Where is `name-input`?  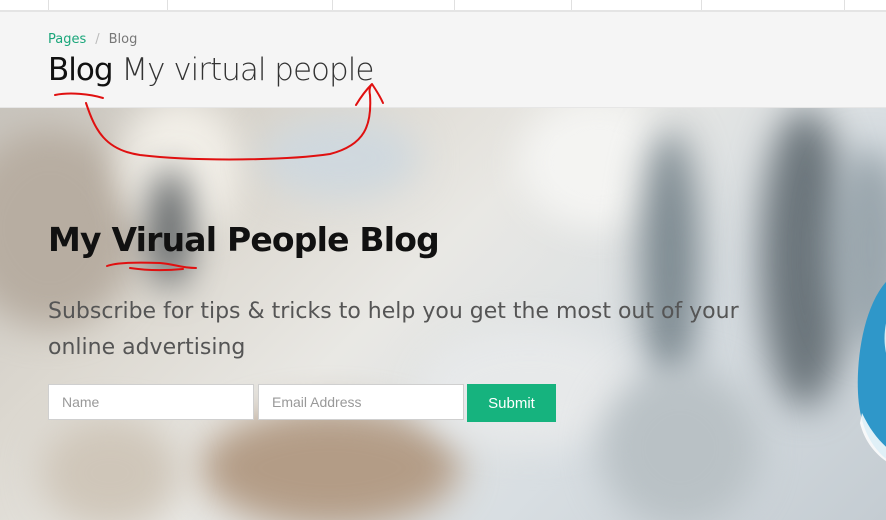
name-input is located at coordinates (151, 402).